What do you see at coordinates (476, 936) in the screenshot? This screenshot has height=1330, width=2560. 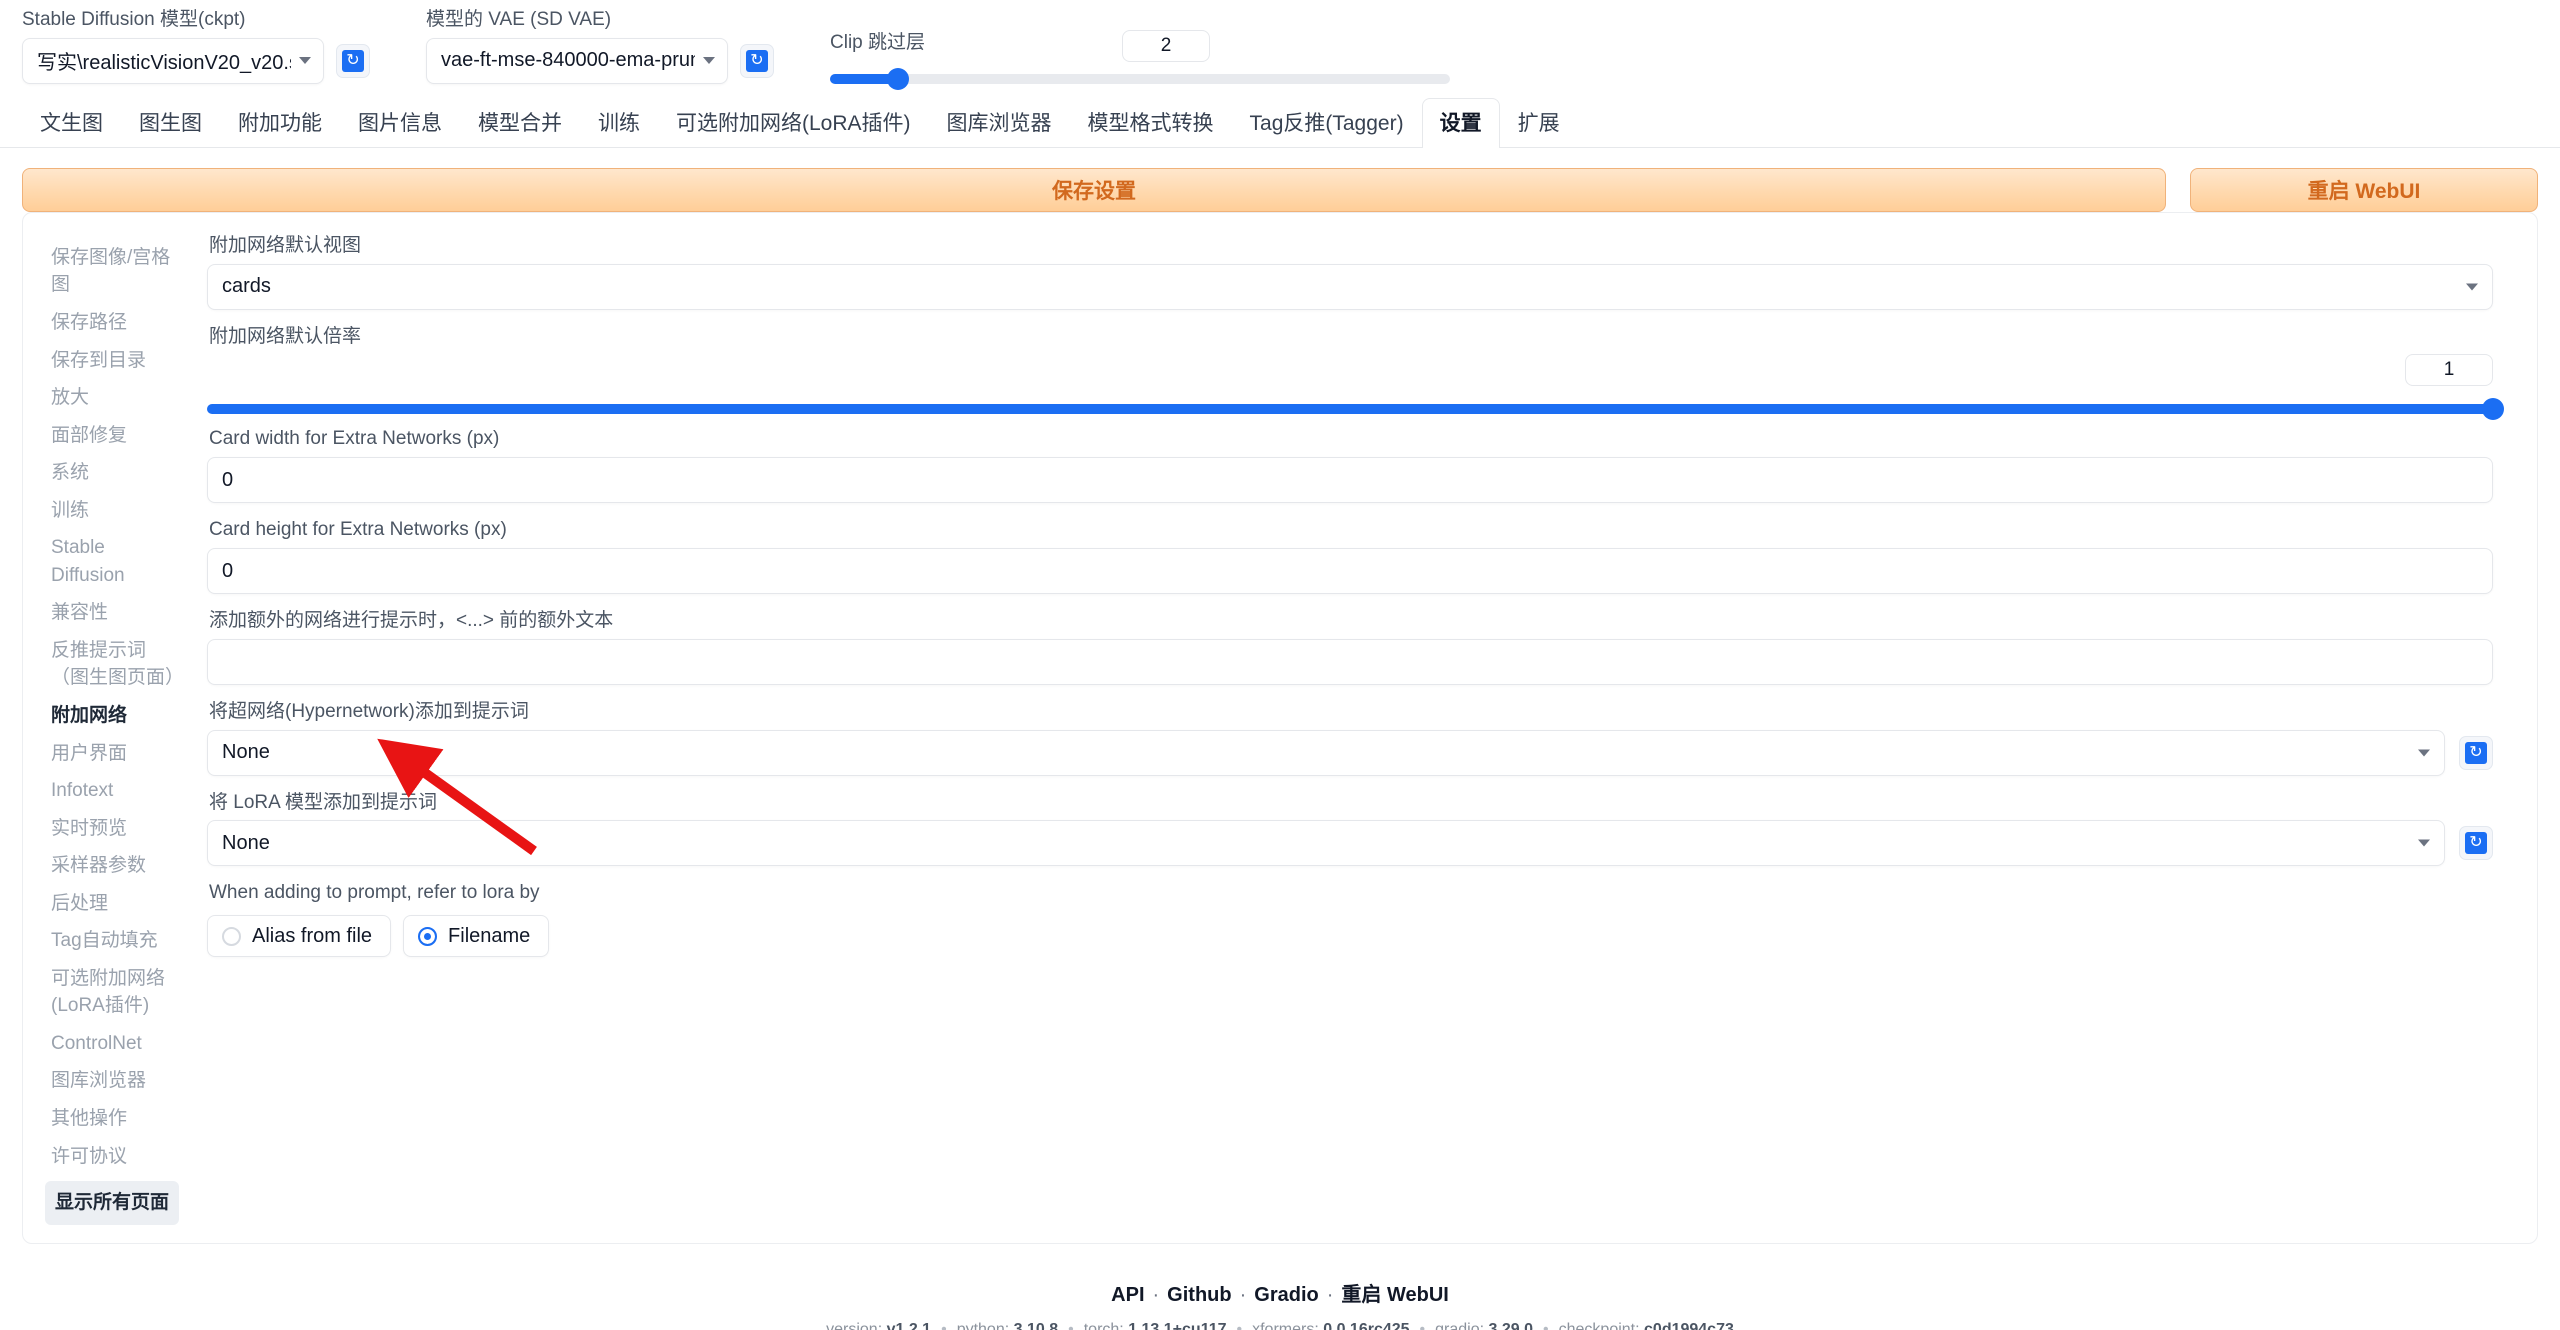 I see `lora-ref-option-1: Filename` at bounding box center [476, 936].